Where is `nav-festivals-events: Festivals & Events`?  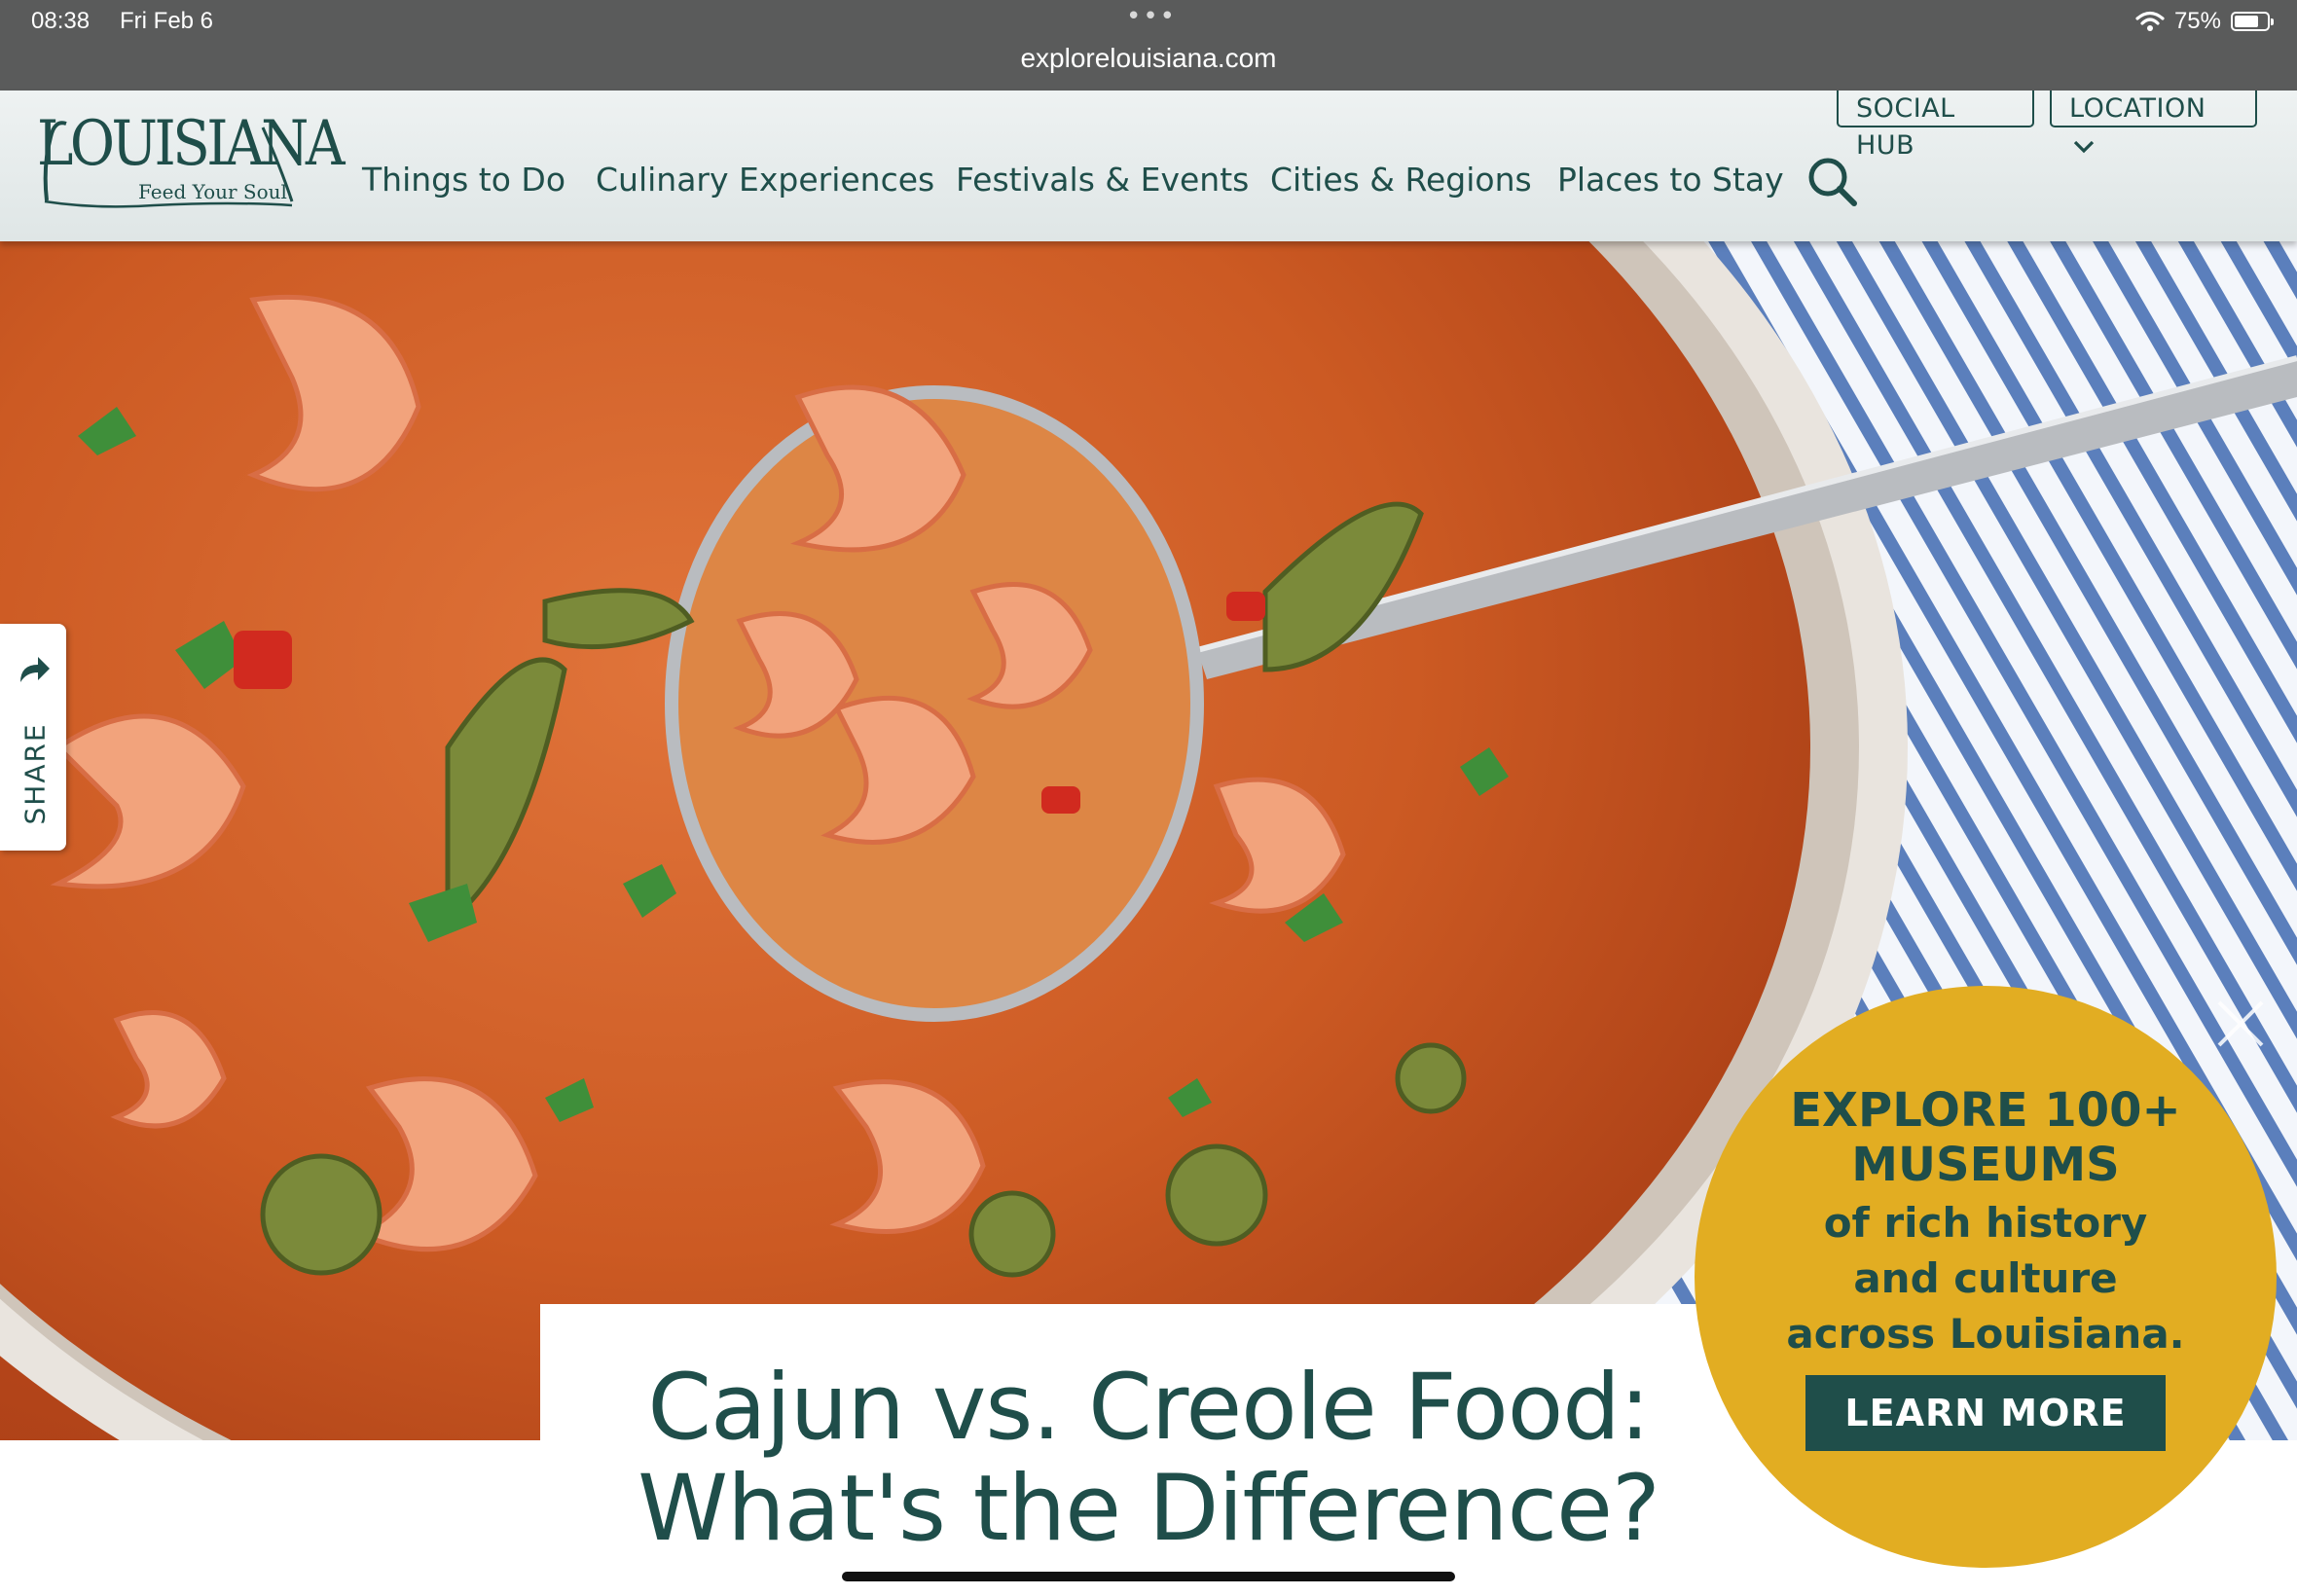
nav-festivals-events: Festivals & Events is located at coordinates (1102, 180).